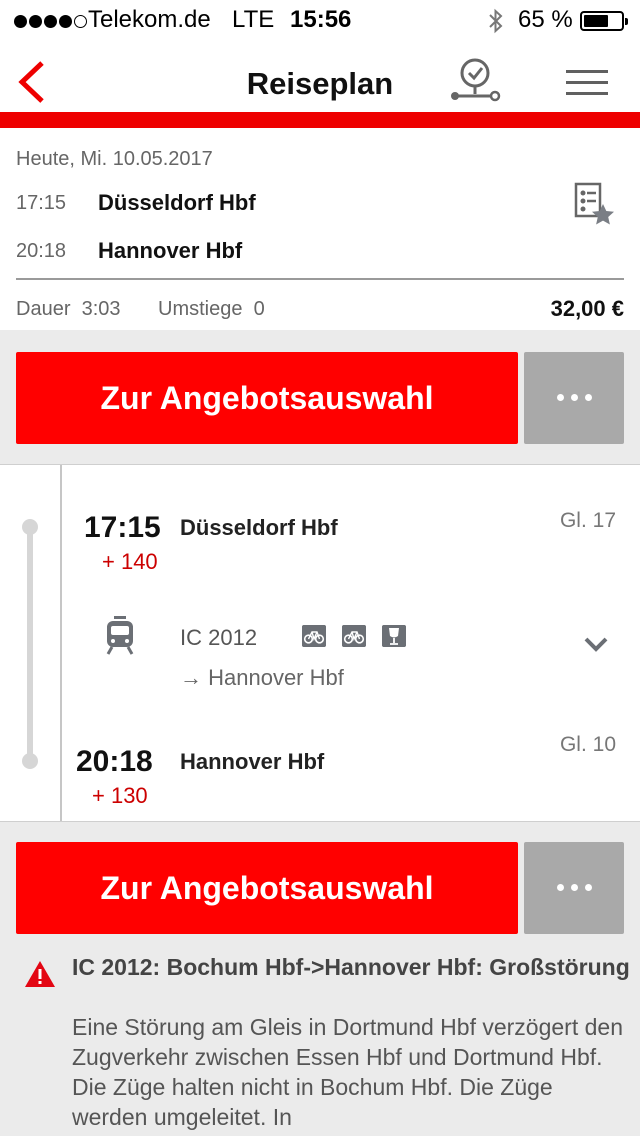 The height and width of the screenshot is (1136, 640). What do you see at coordinates (574, 888) in the screenshot?
I see `more-options-button-bottom` at bounding box center [574, 888].